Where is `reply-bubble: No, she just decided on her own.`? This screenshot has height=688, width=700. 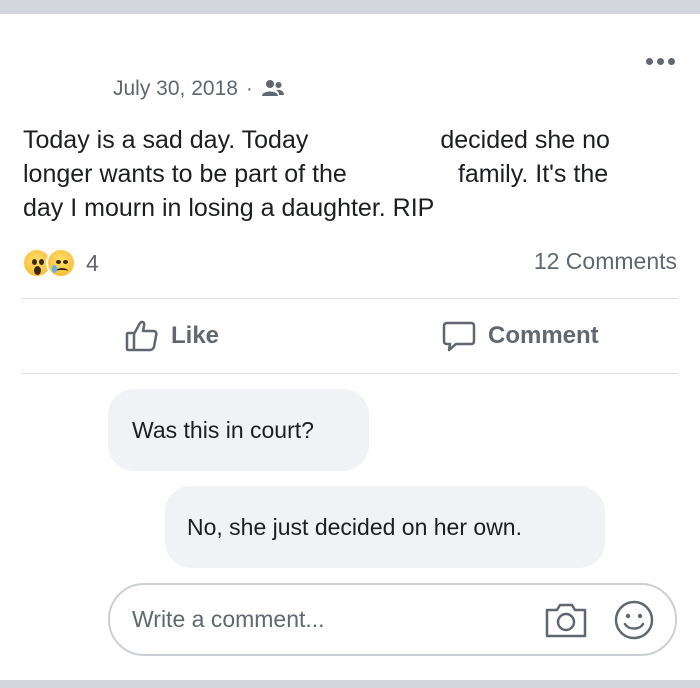
reply-bubble: No, she just decided on her own. is located at coordinates (385, 527).